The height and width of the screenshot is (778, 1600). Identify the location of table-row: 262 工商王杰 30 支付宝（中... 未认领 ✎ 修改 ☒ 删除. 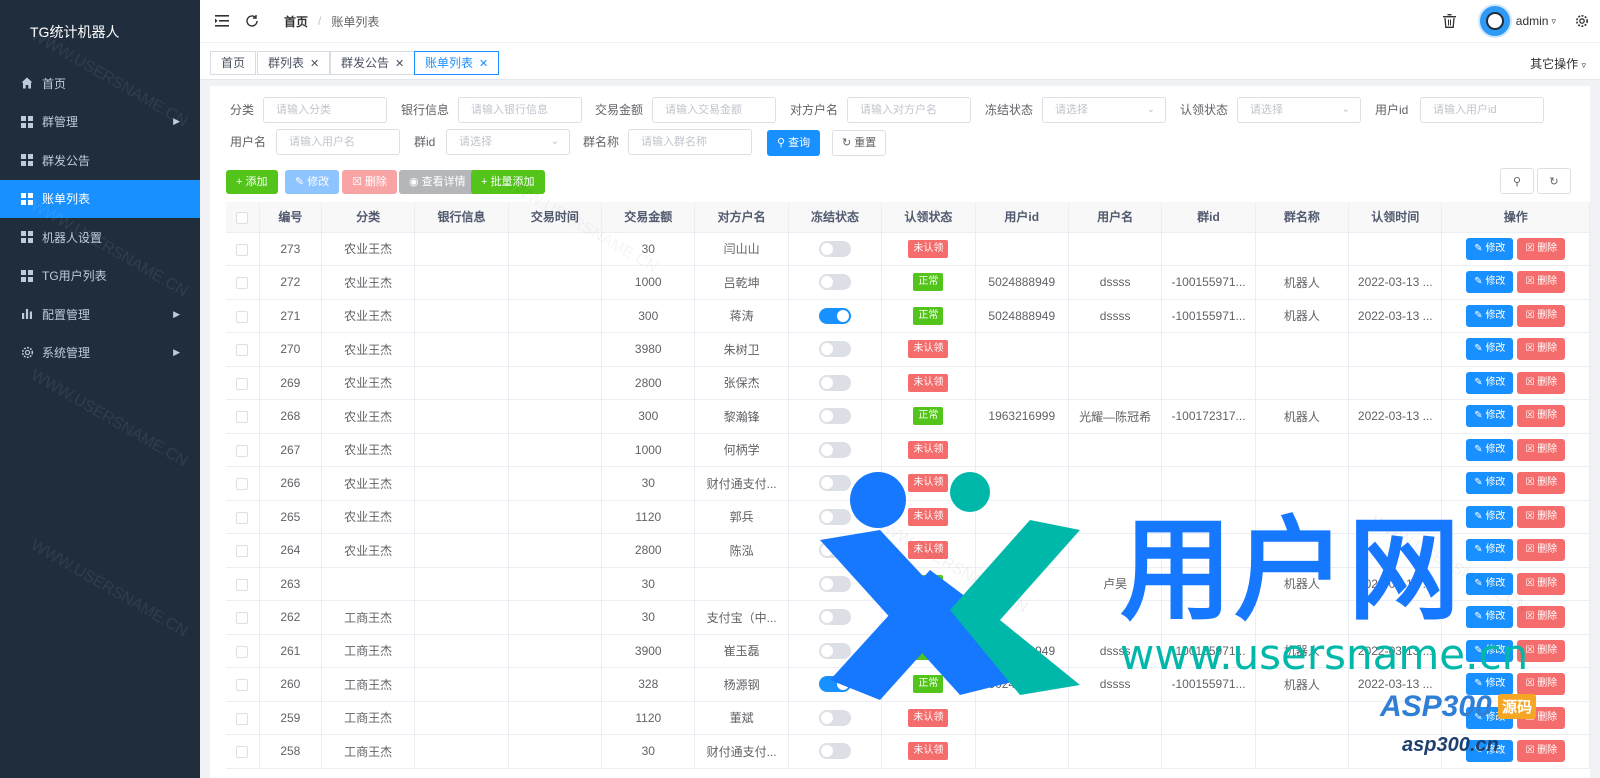
(908, 617).